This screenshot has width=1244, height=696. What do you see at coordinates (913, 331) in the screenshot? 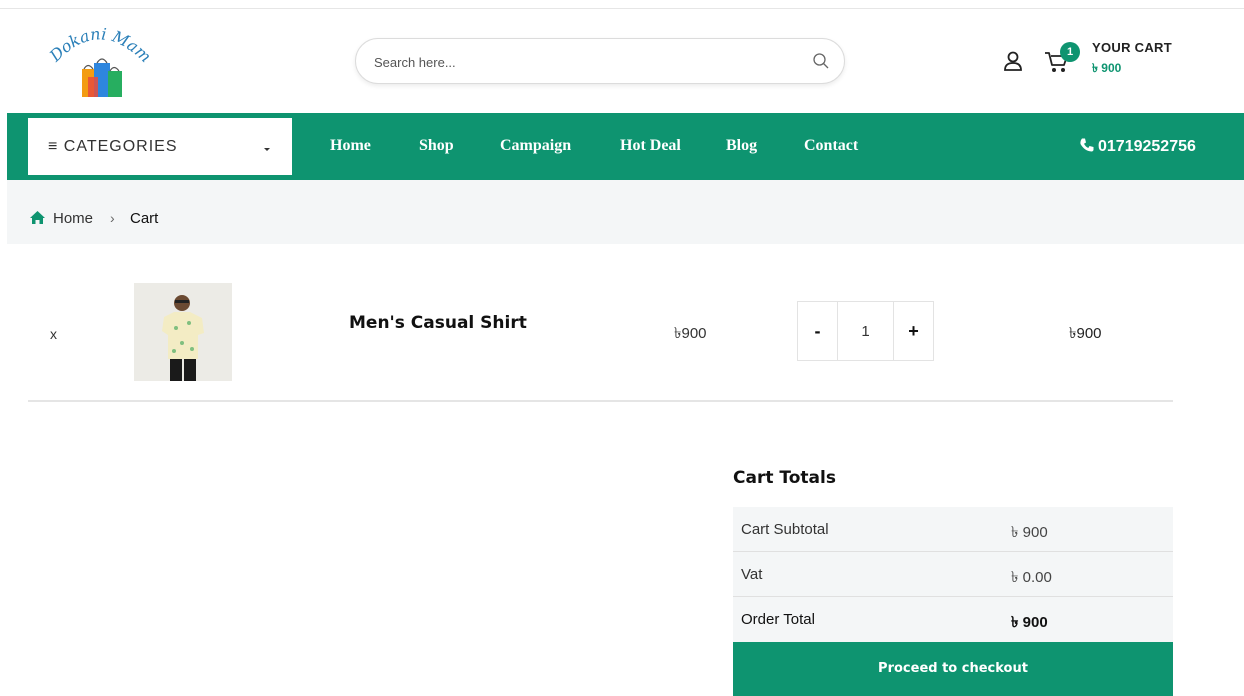
I see `quantity-increase-button: +` at bounding box center [913, 331].